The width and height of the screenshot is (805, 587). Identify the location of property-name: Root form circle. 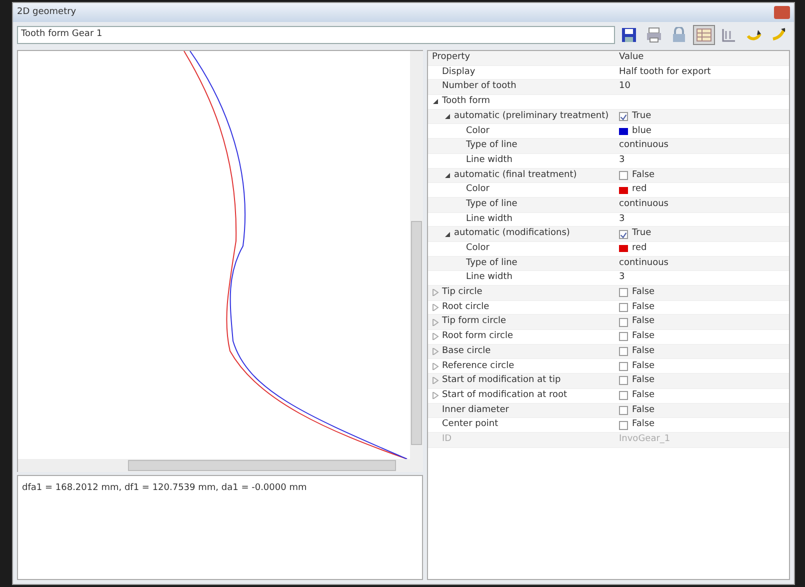
(478, 337).